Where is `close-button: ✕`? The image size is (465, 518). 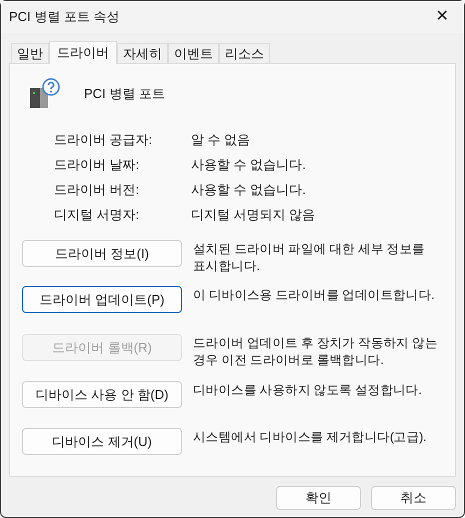 close-button: ✕ is located at coordinates (442, 17).